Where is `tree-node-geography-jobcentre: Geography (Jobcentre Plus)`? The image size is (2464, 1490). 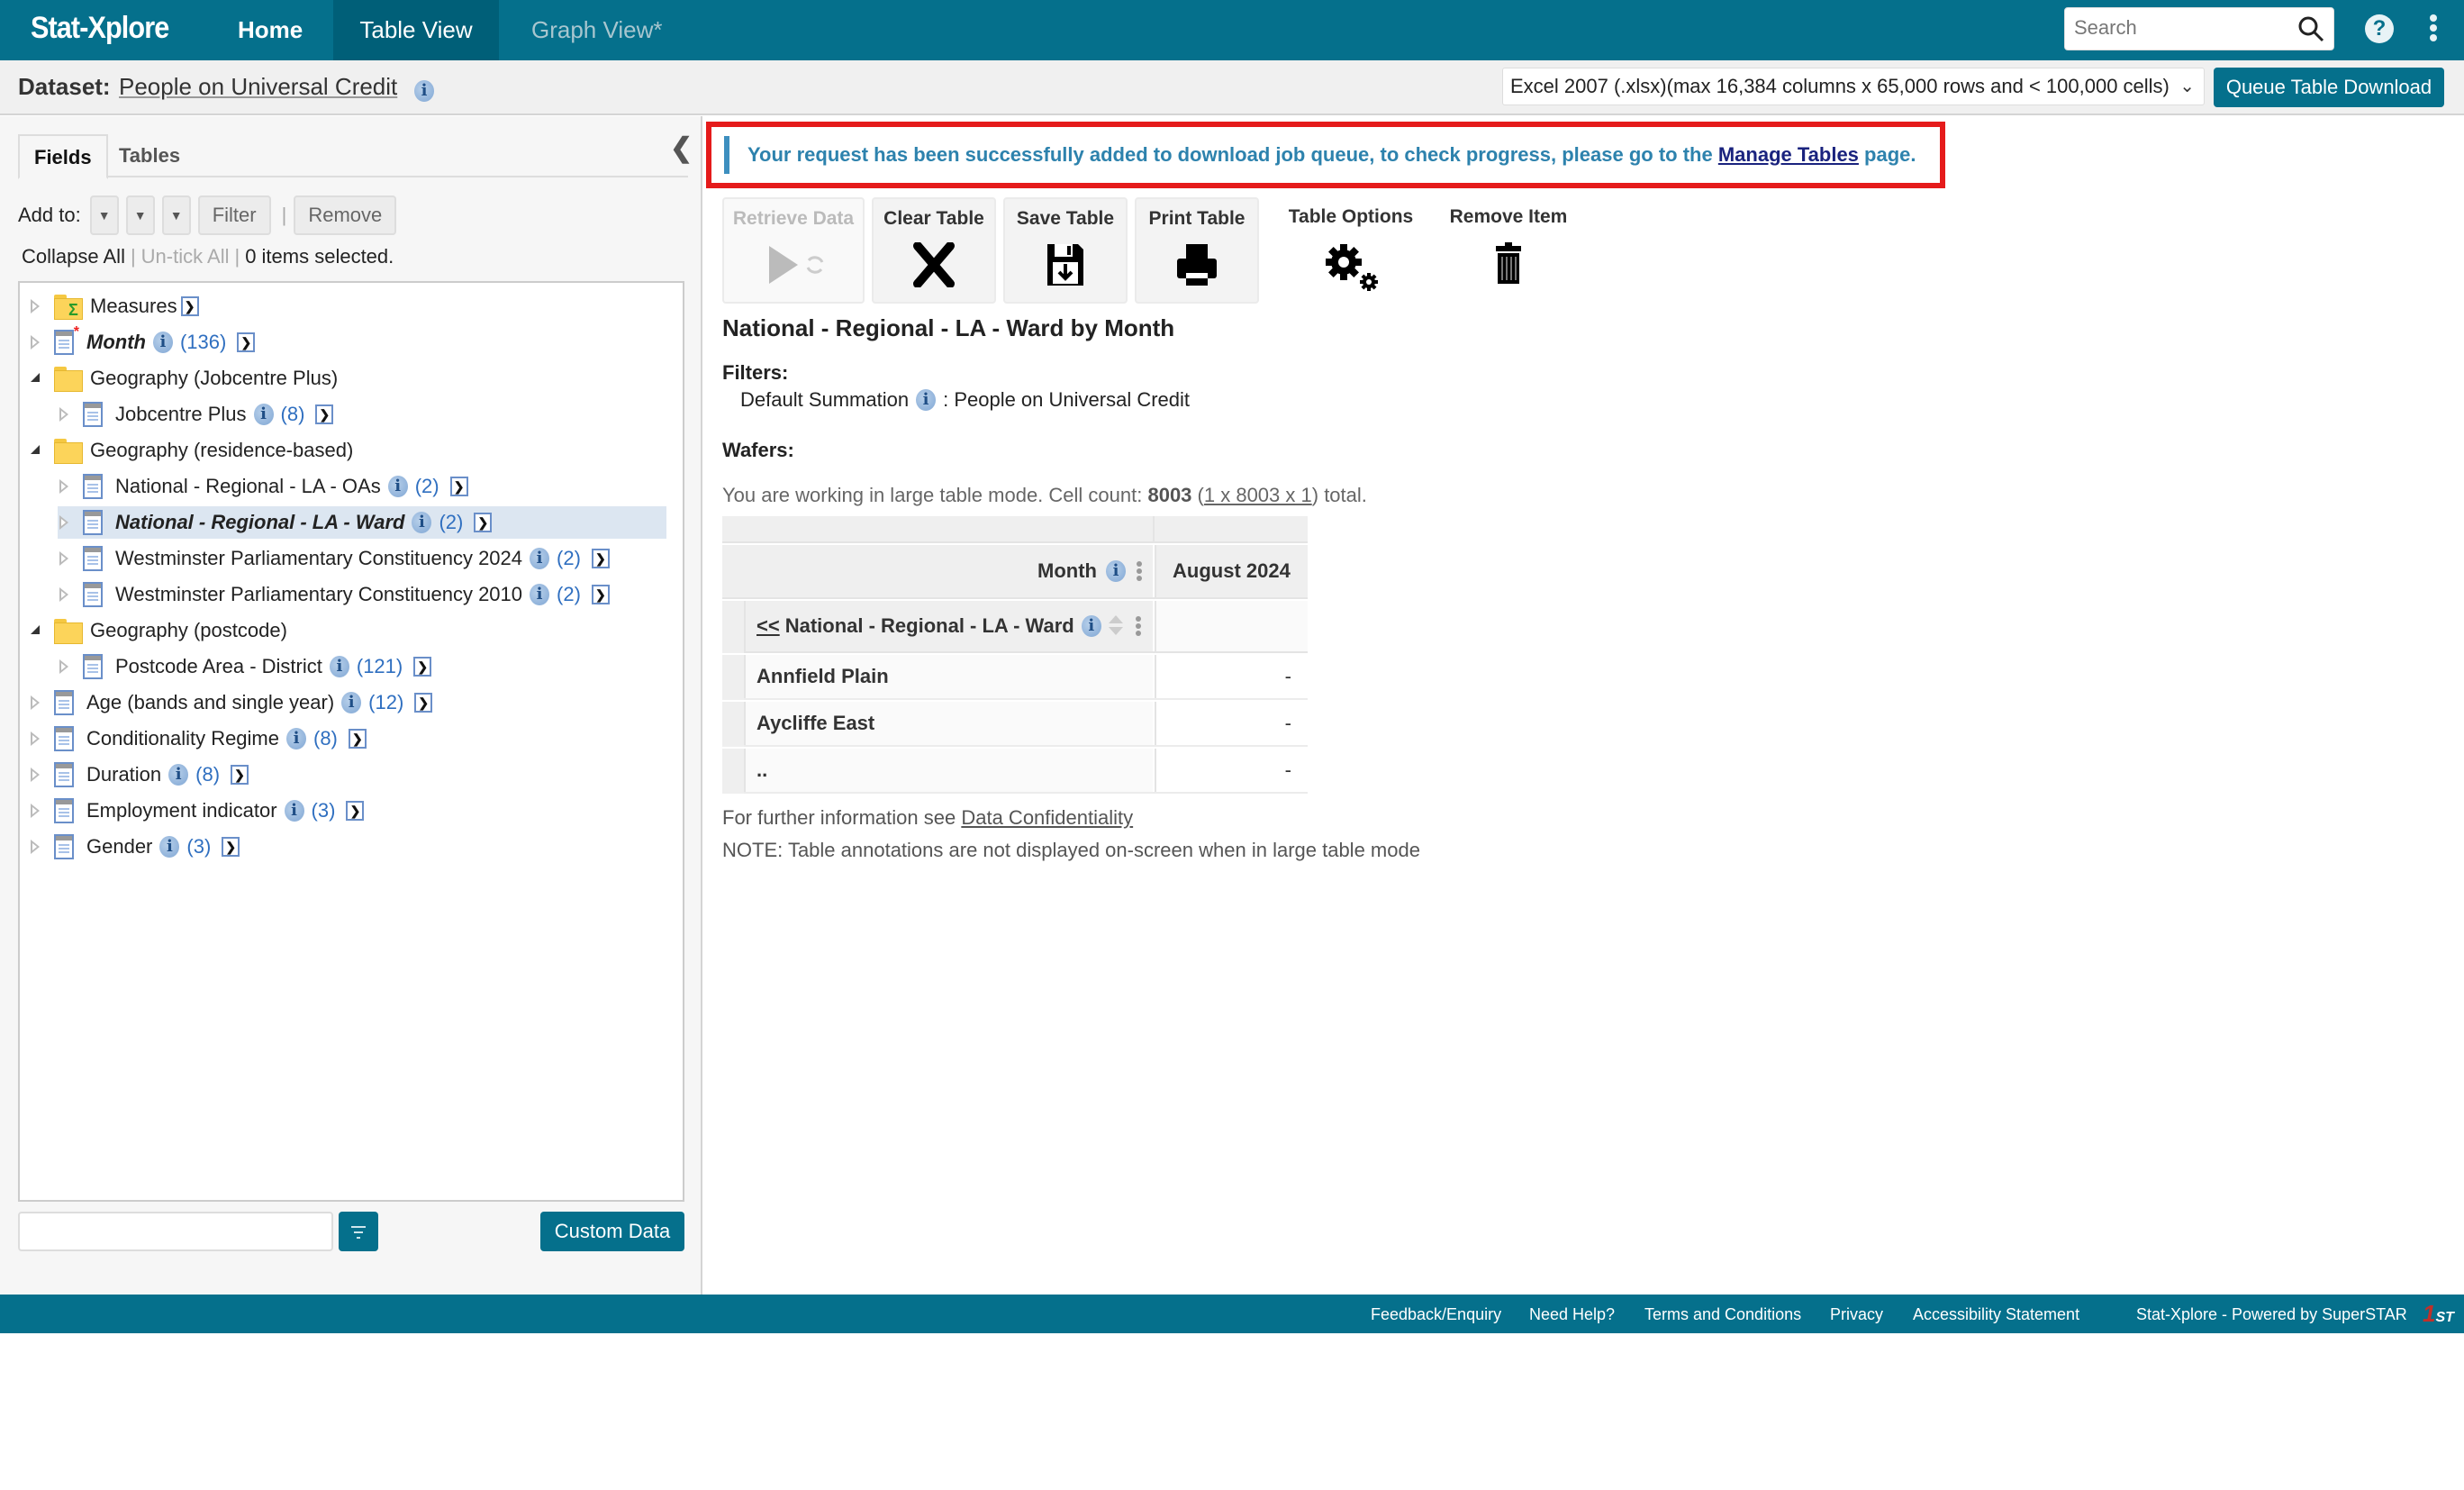 tree-node-geography-jobcentre: Geography (Jobcentre Plus) is located at coordinates (183, 378).